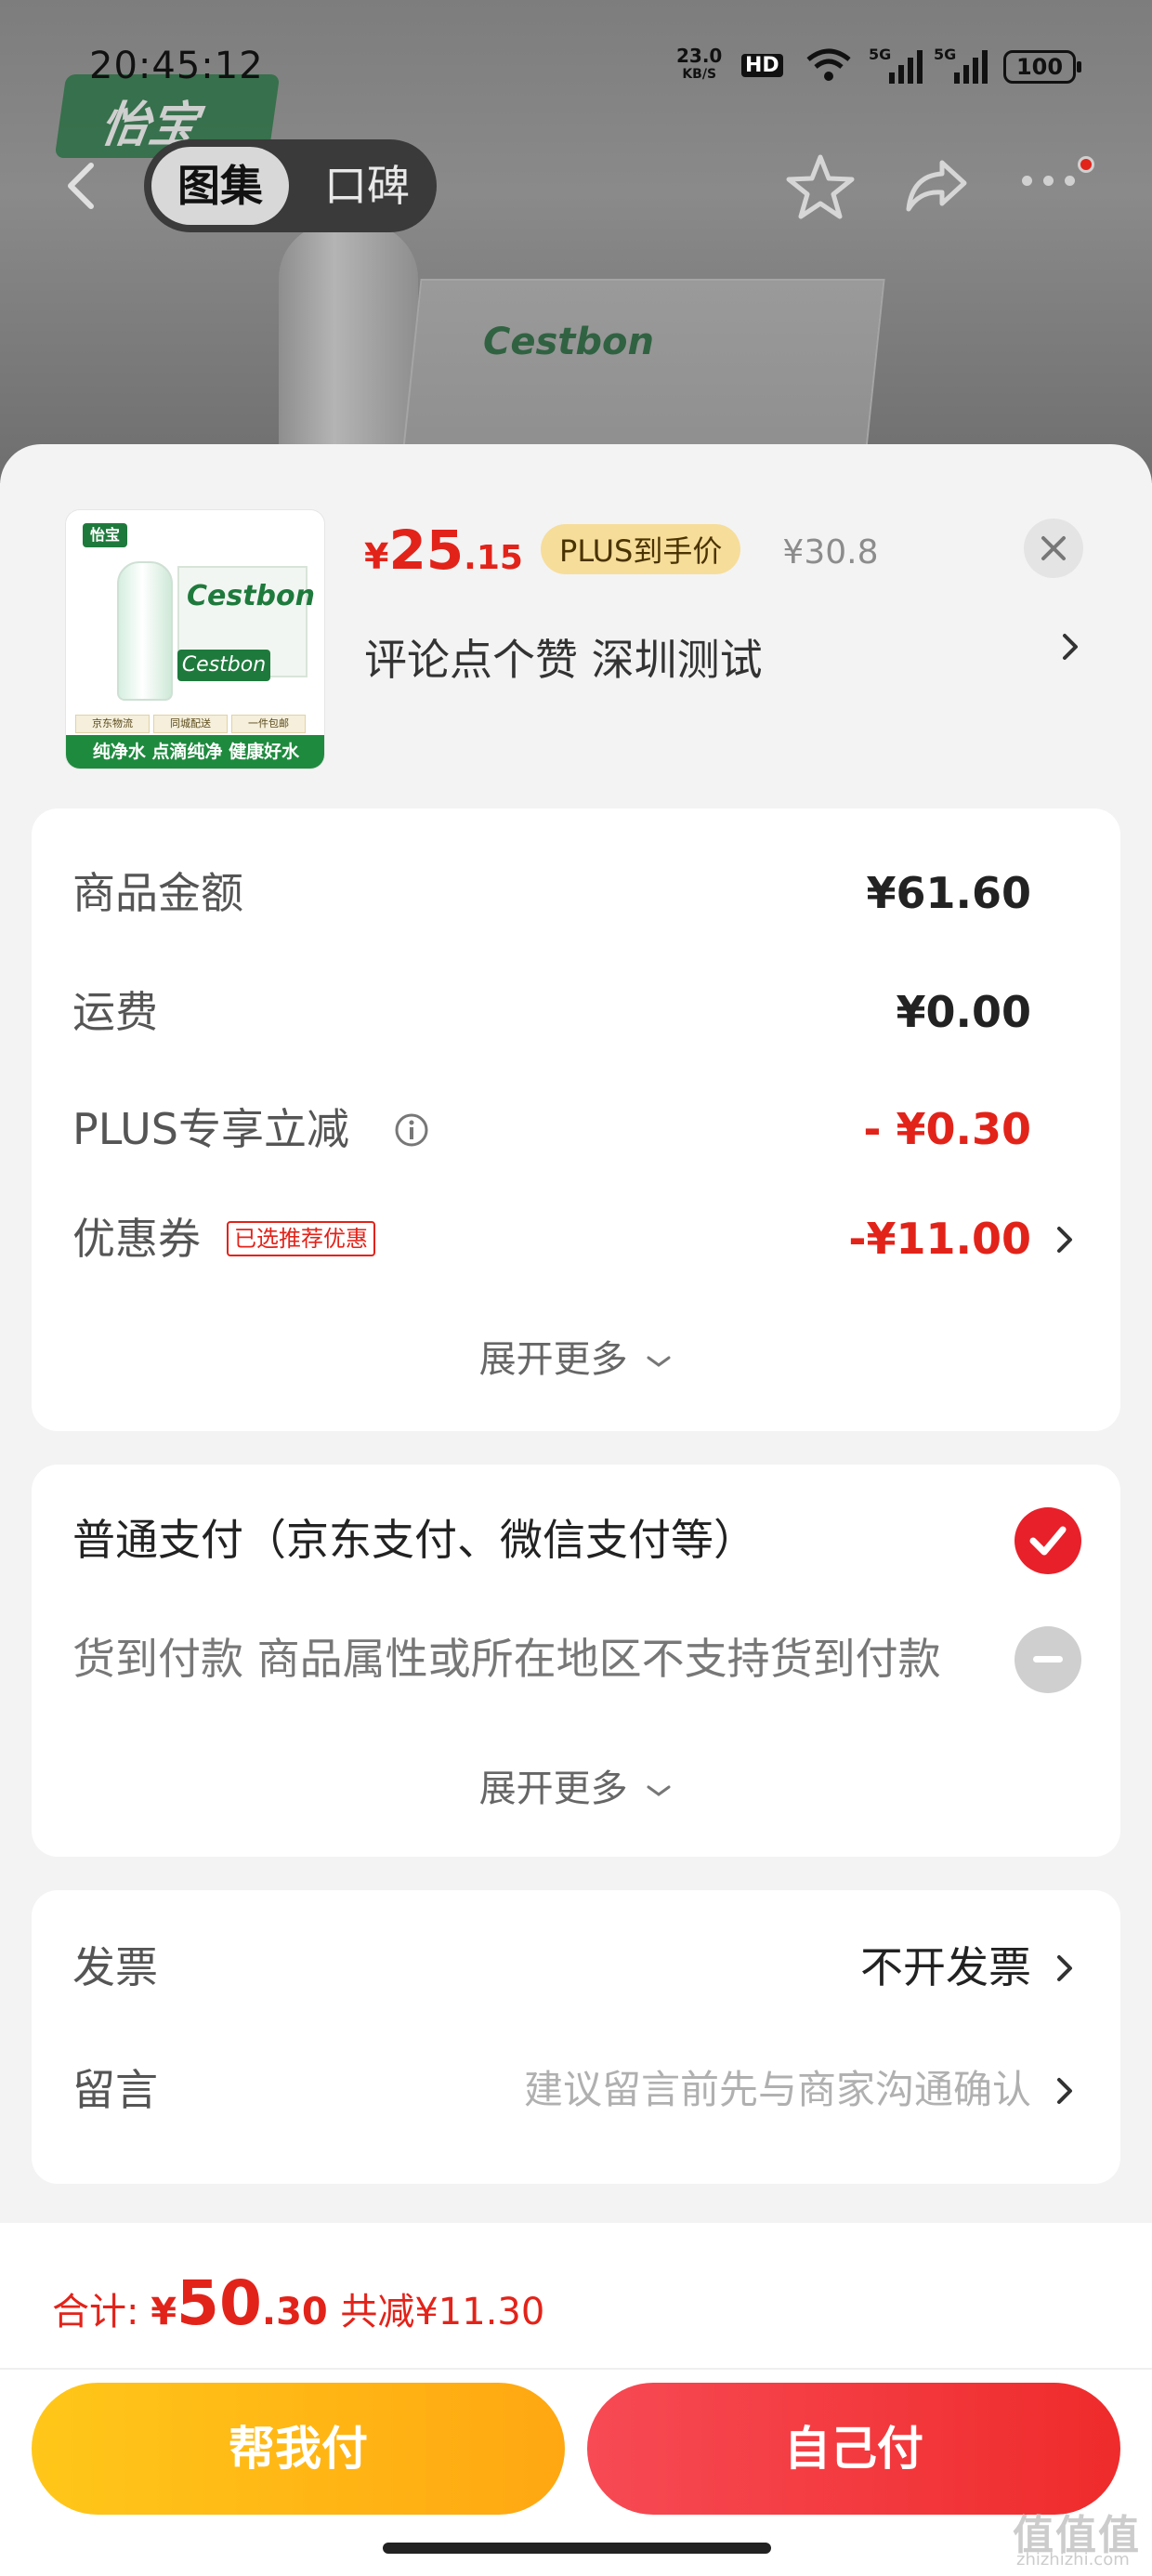  I want to click on network-speed: 23.0 KB/S, so click(699, 63).